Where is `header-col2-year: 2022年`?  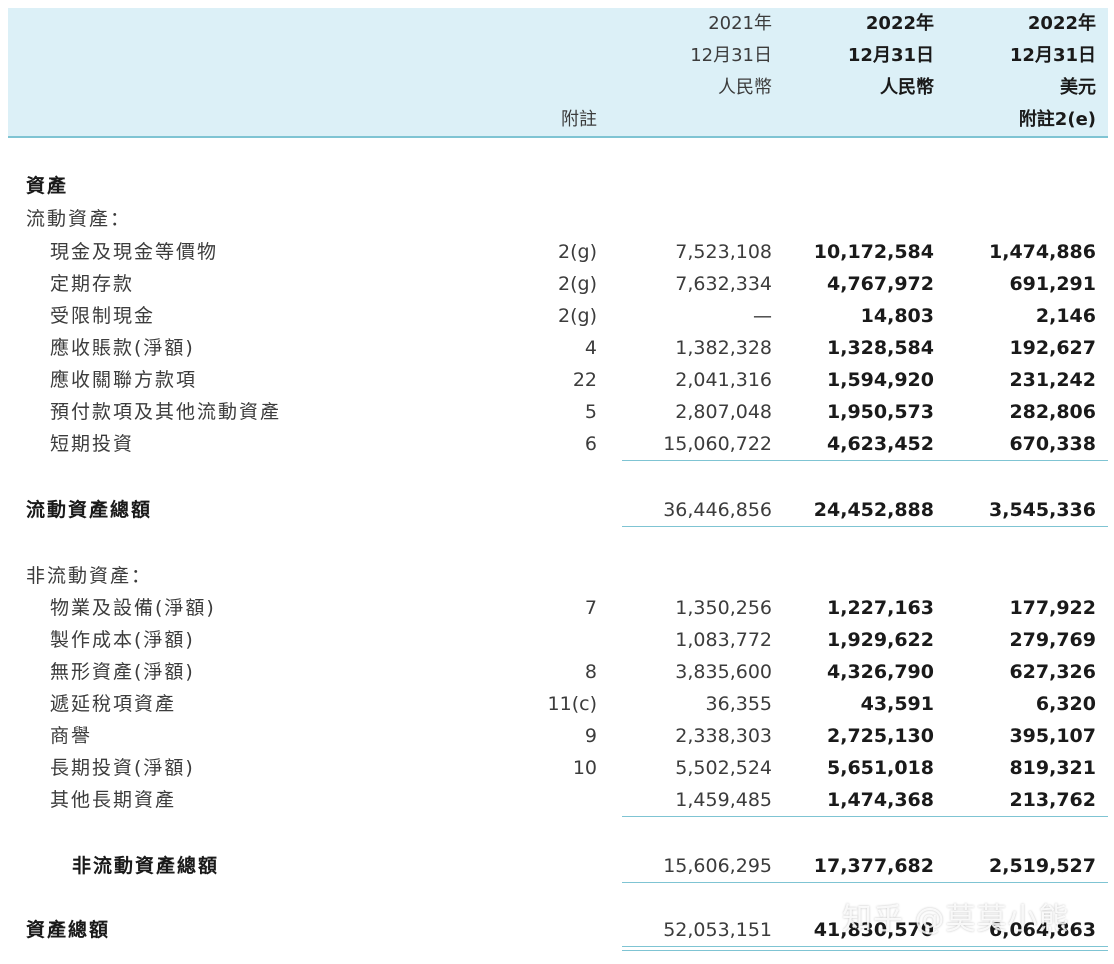 header-col2-year: 2022年 is located at coordinates (899, 23).